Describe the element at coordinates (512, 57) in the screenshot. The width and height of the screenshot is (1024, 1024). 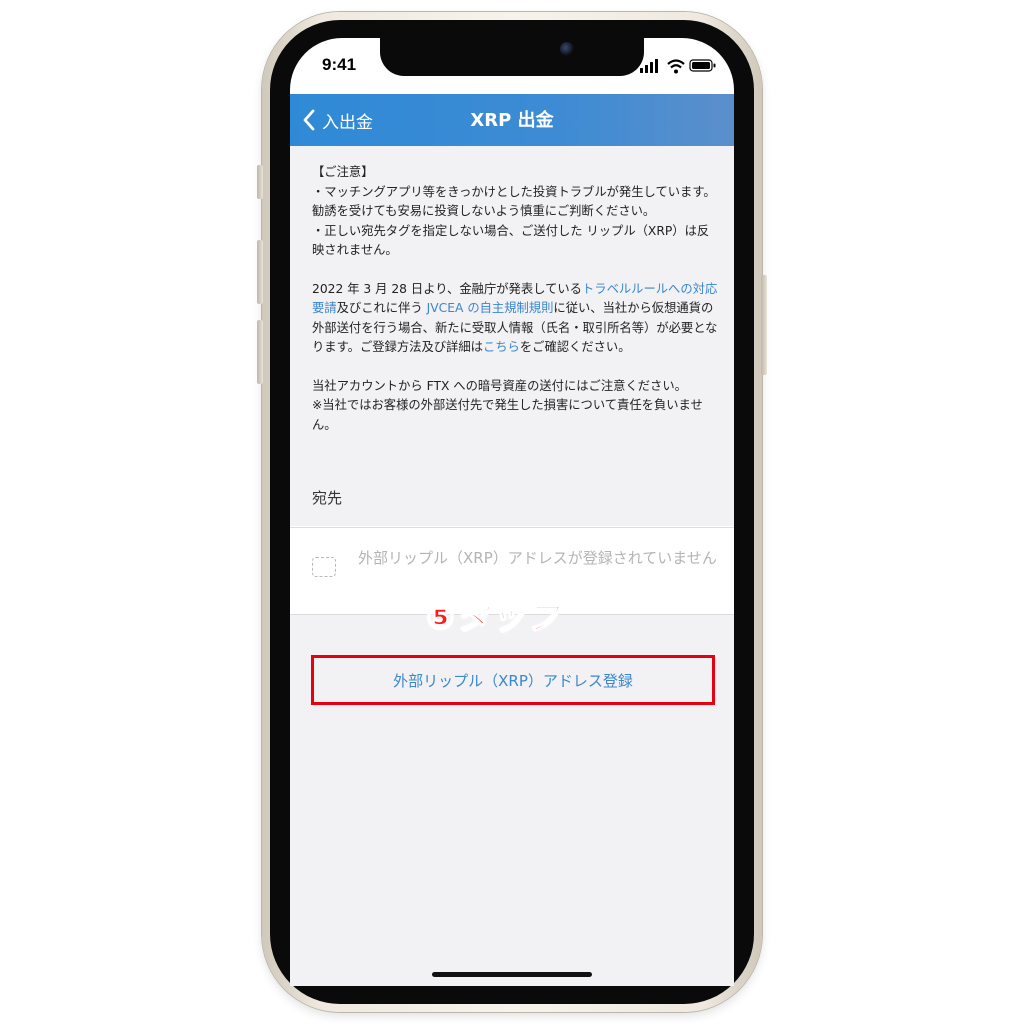
I see `notch` at that location.